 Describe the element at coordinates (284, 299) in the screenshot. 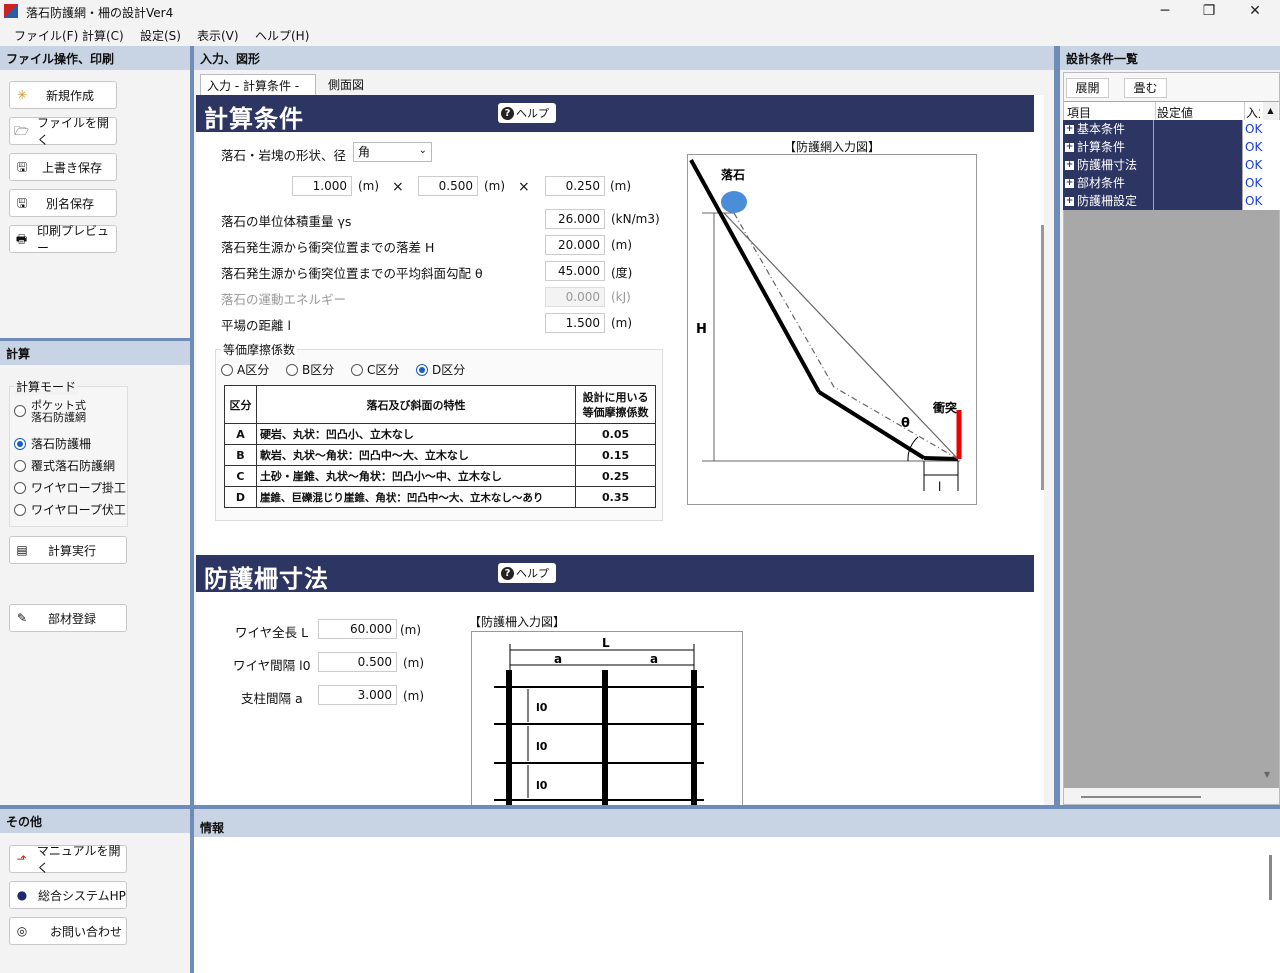

I see `energy-label: 落石の運動エネルギー` at that location.